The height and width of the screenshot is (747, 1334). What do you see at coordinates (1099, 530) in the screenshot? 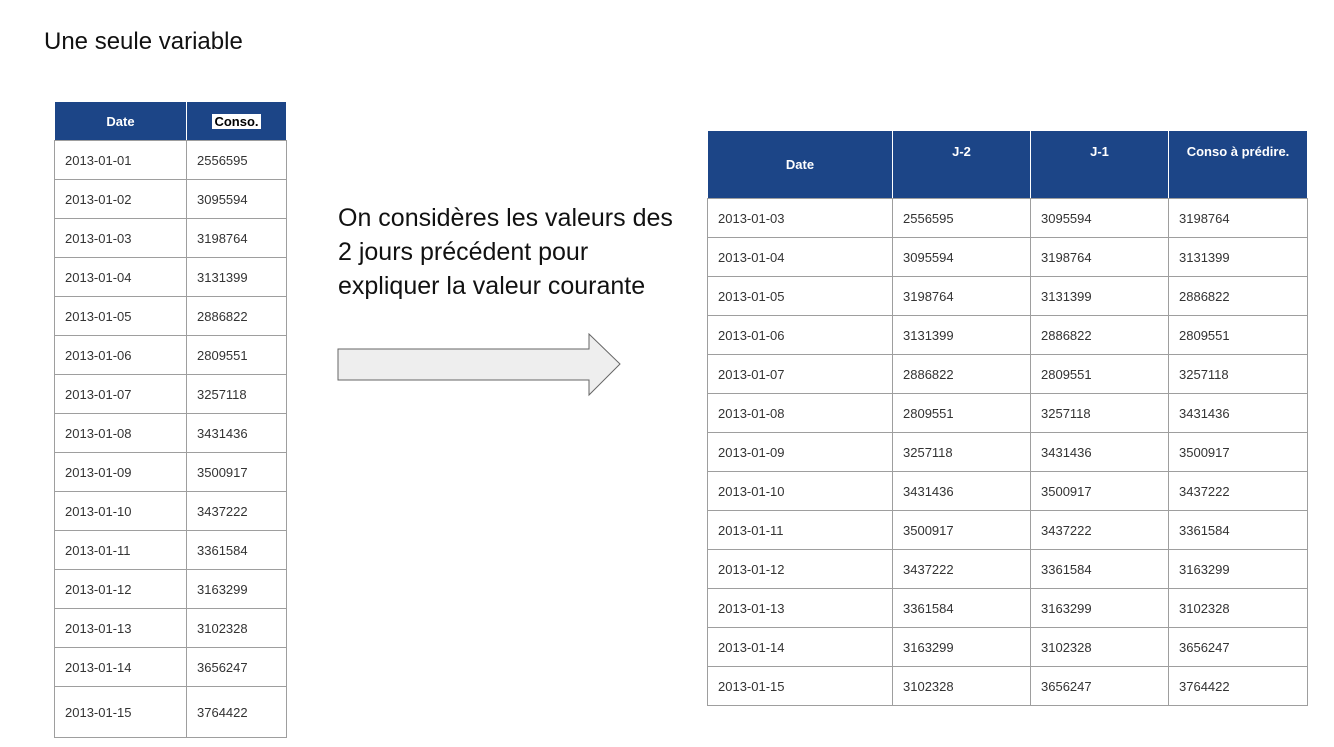
I see `j-1-cell: 3437222` at bounding box center [1099, 530].